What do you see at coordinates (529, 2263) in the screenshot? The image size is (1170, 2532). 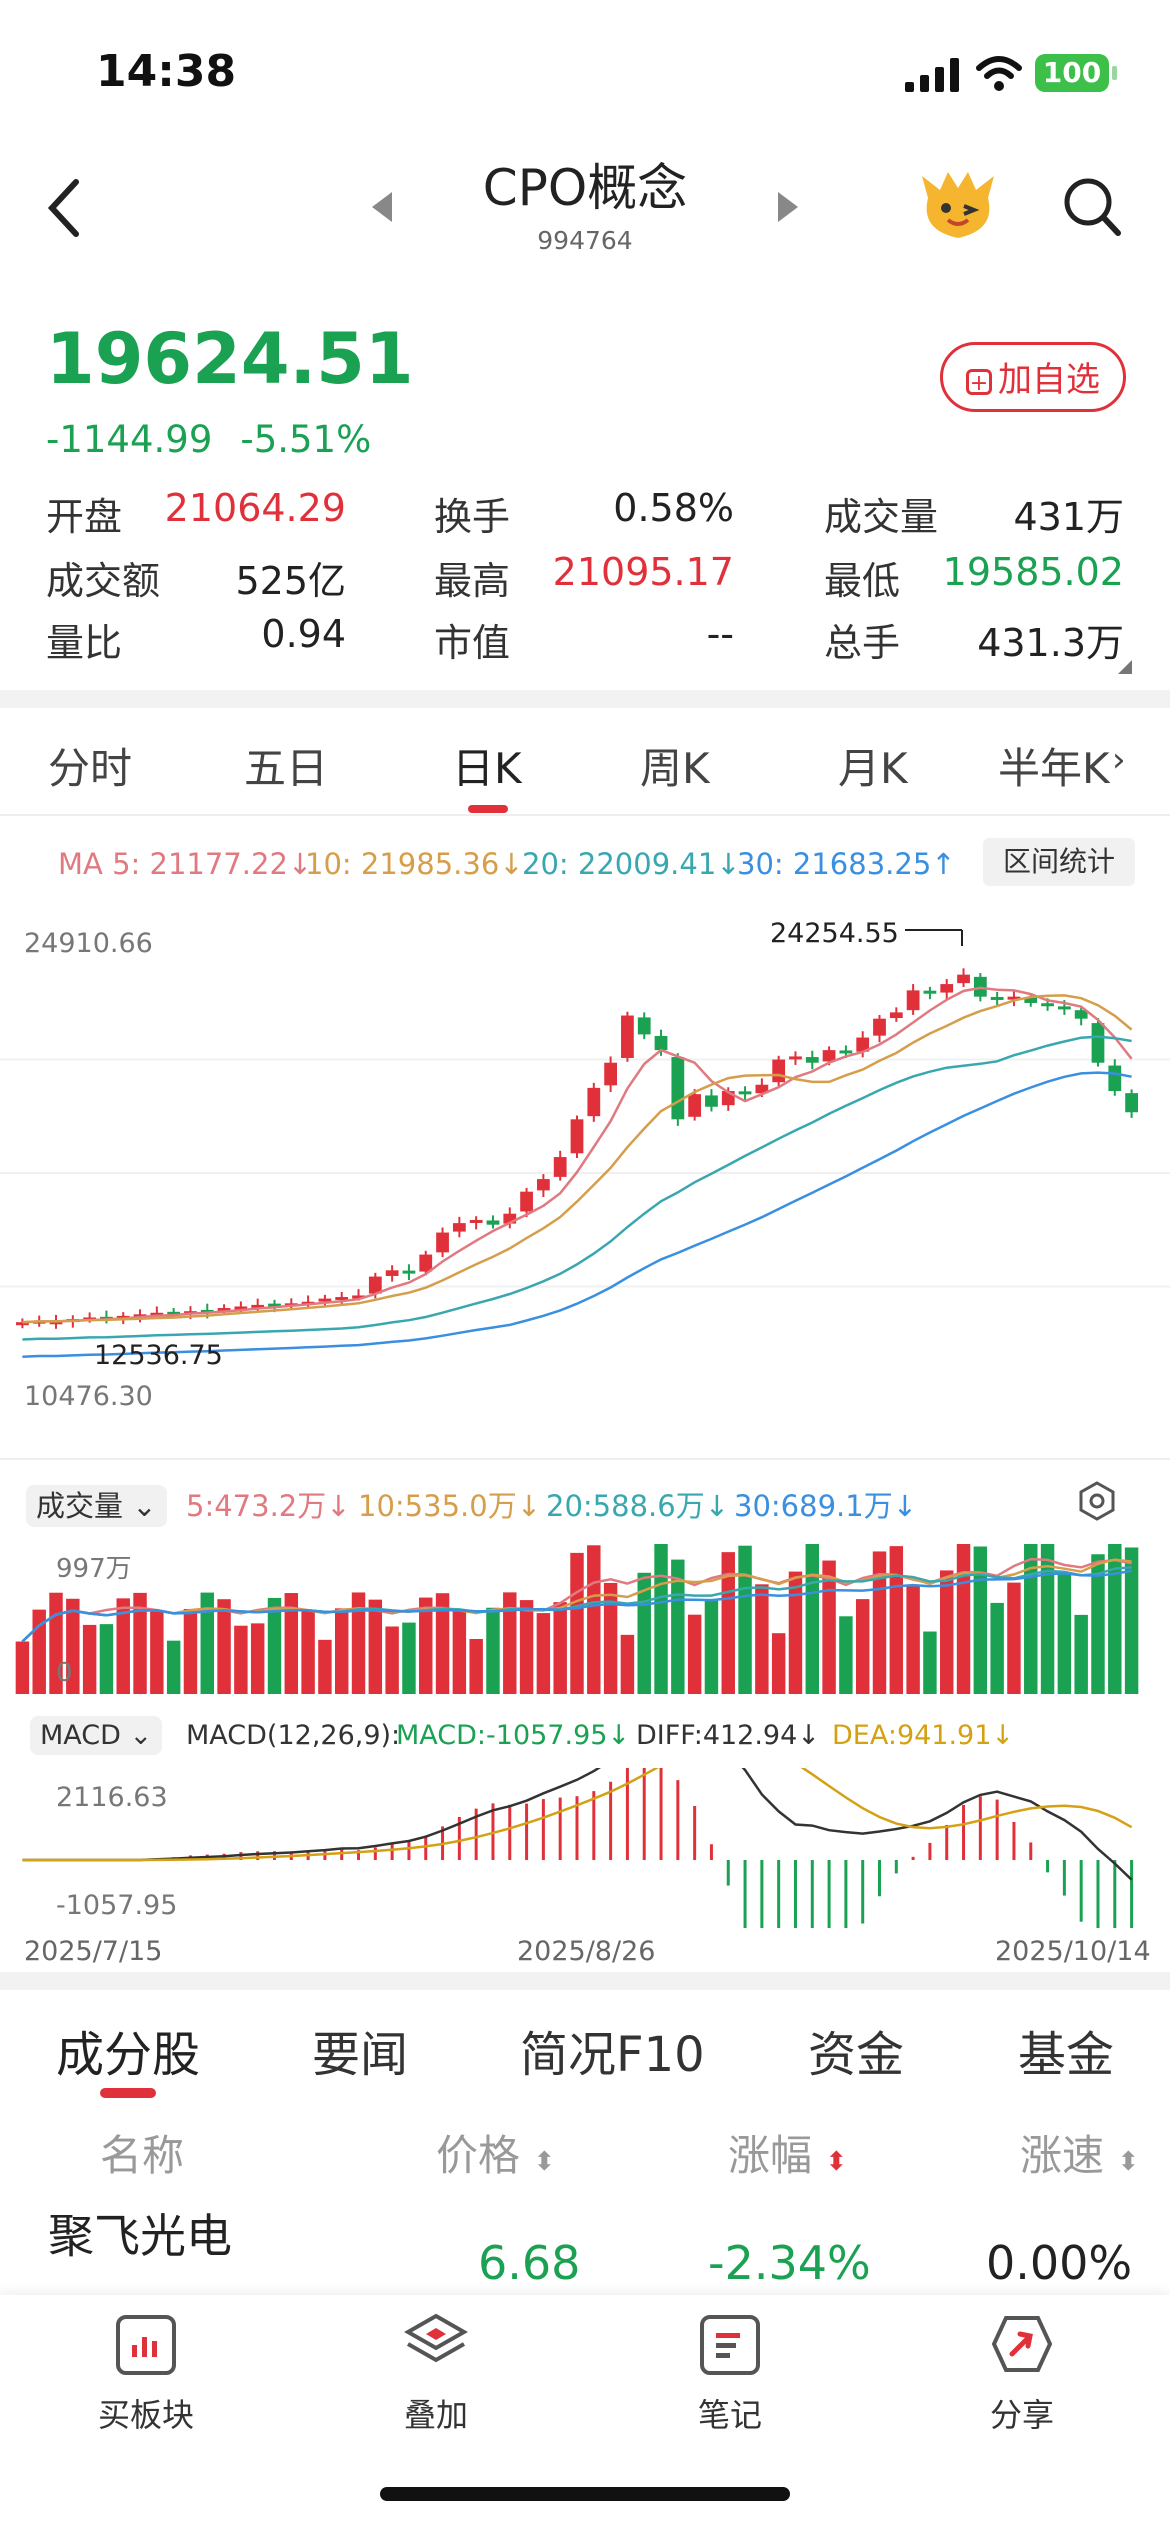 I see `row-price: 6.68` at bounding box center [529, 2263].